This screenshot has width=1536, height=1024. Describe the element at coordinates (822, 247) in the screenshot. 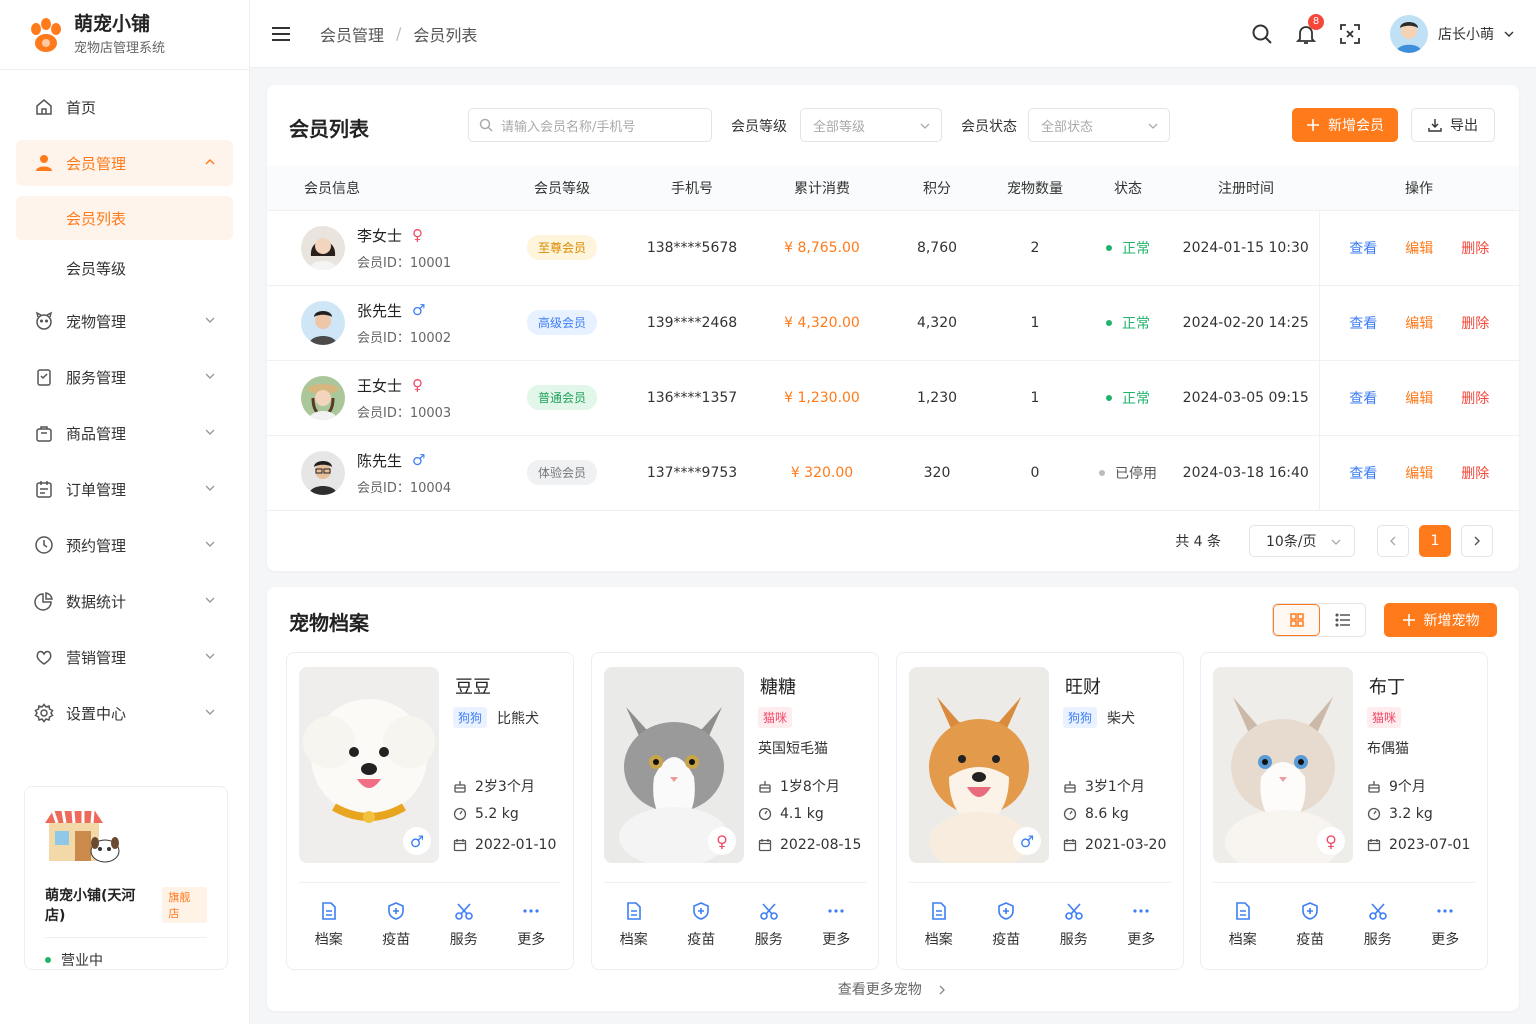

I see `spend-cell: ¥ 8,765.00` at that location.